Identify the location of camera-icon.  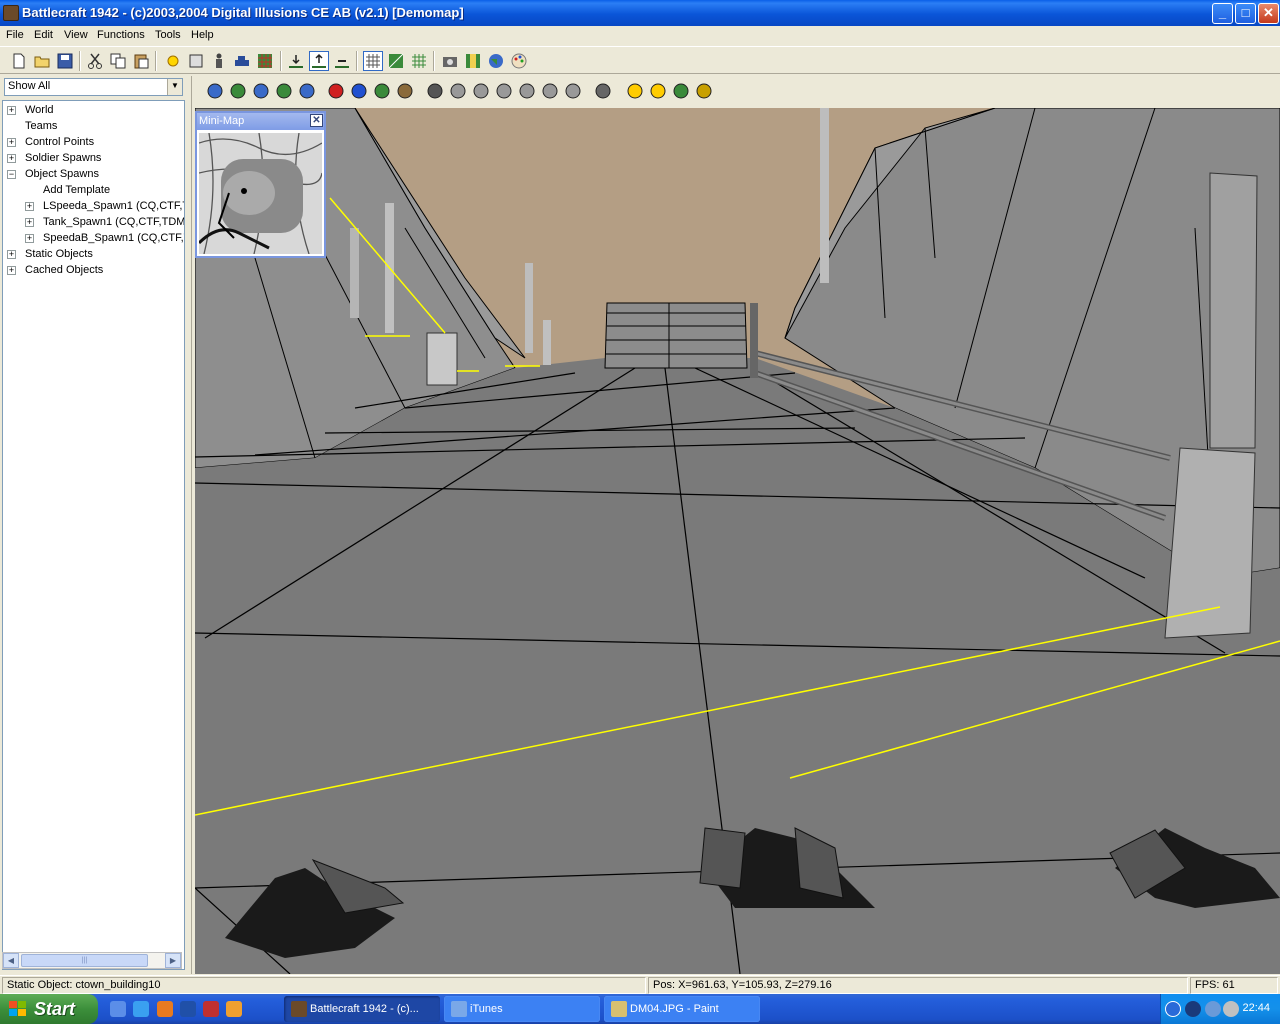
(450, 61).